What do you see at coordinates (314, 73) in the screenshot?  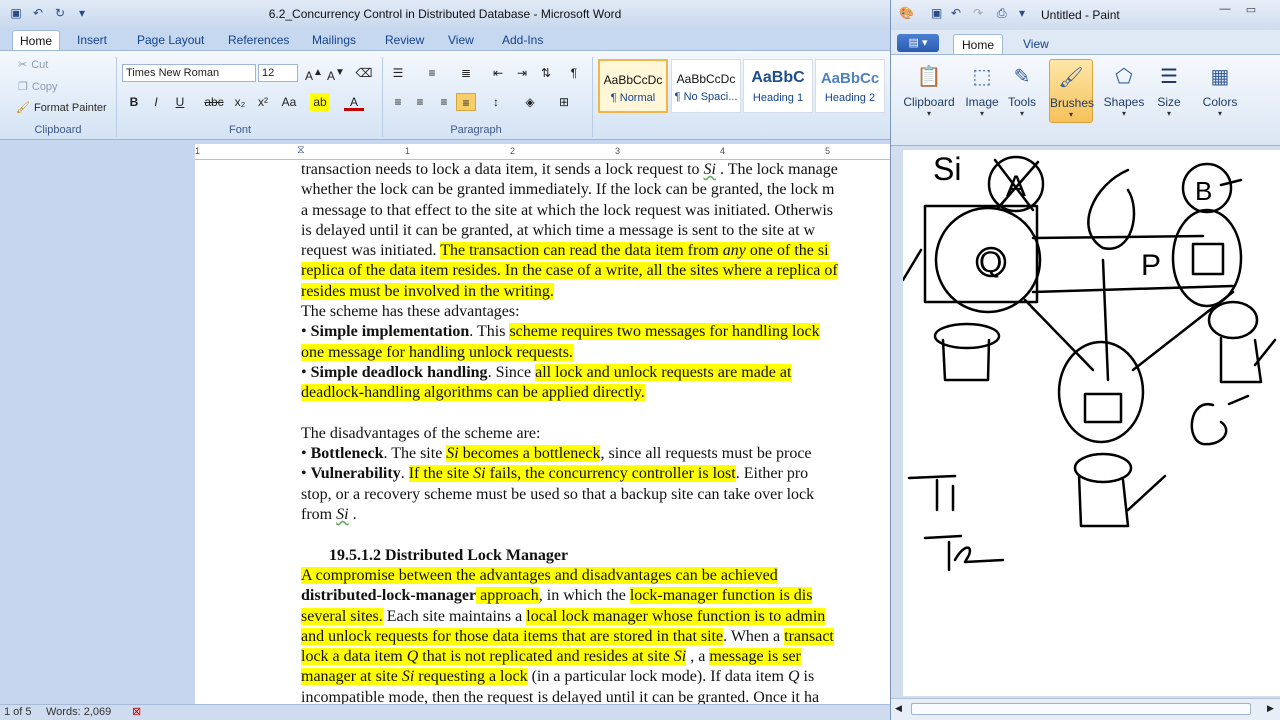 I see `grow-font-icon: A▲` at bounding box center [314, 73].